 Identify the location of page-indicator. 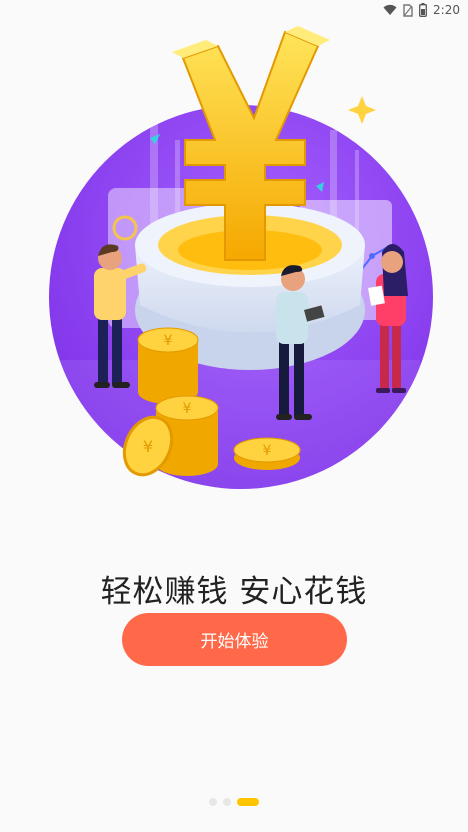
(234, 802).